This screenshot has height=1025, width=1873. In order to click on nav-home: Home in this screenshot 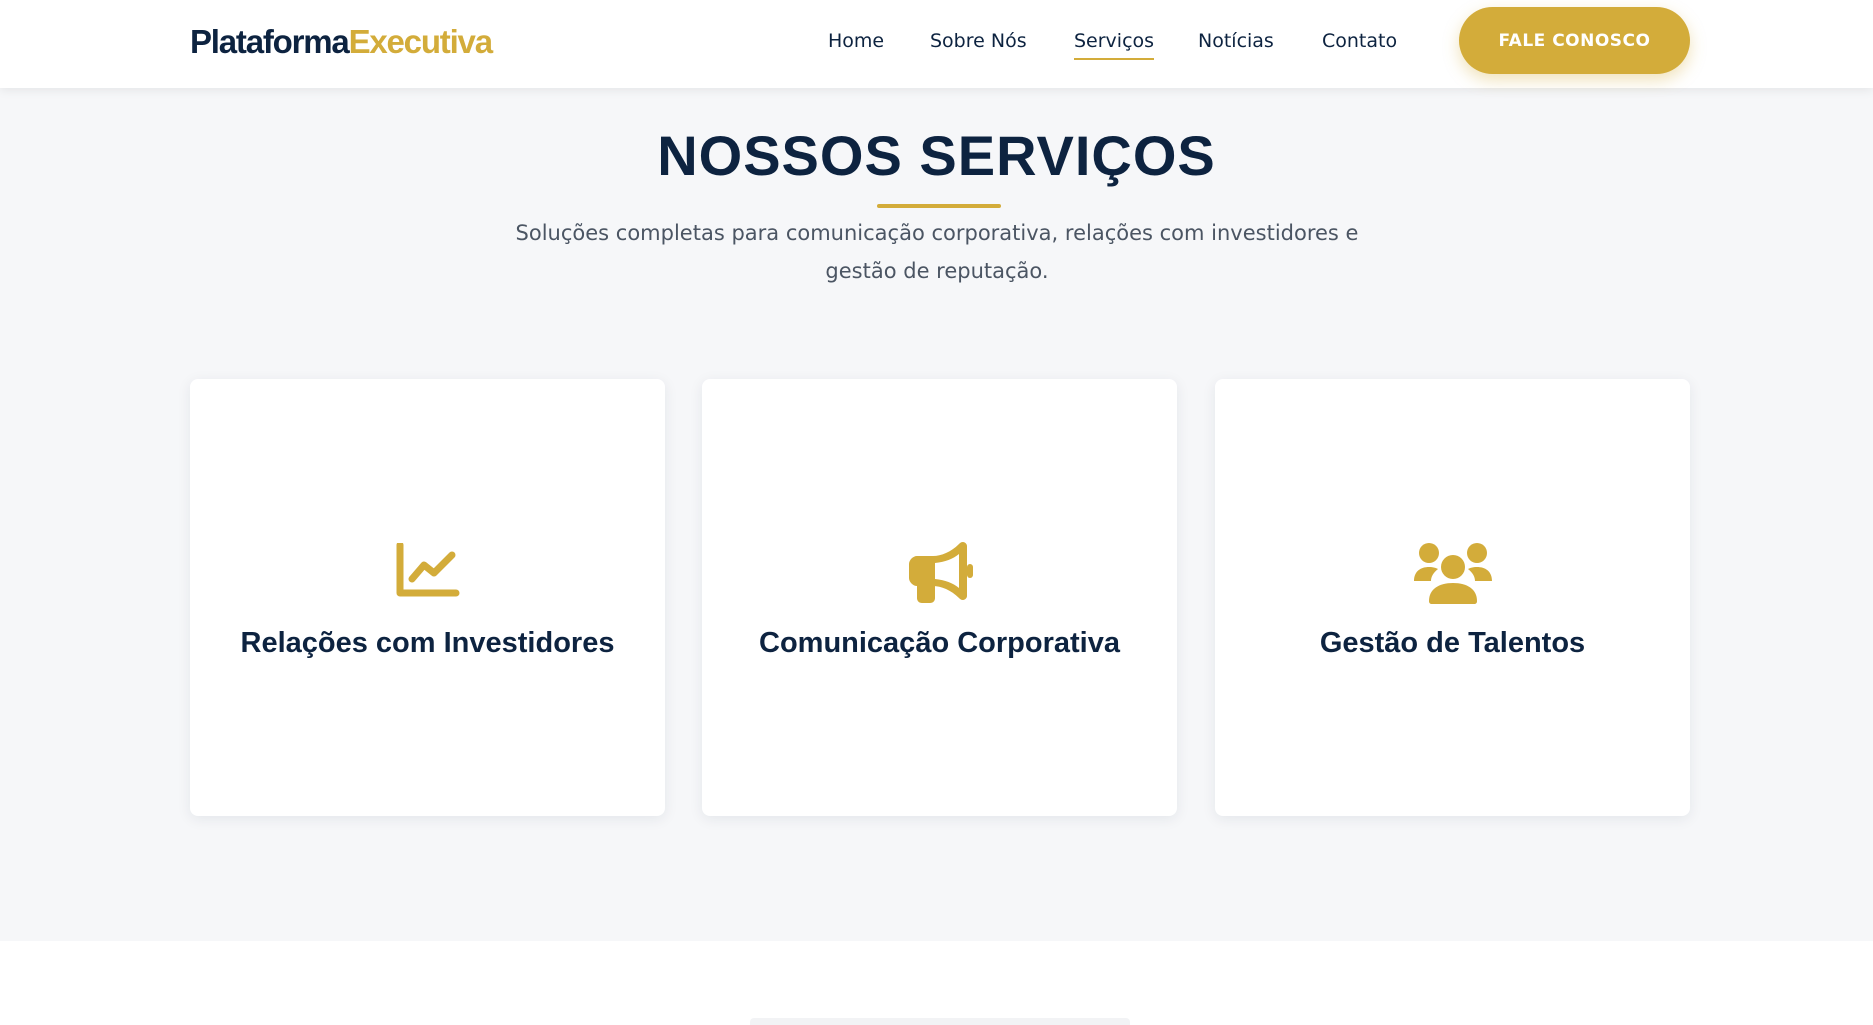, I will do `click(856, 41)`.